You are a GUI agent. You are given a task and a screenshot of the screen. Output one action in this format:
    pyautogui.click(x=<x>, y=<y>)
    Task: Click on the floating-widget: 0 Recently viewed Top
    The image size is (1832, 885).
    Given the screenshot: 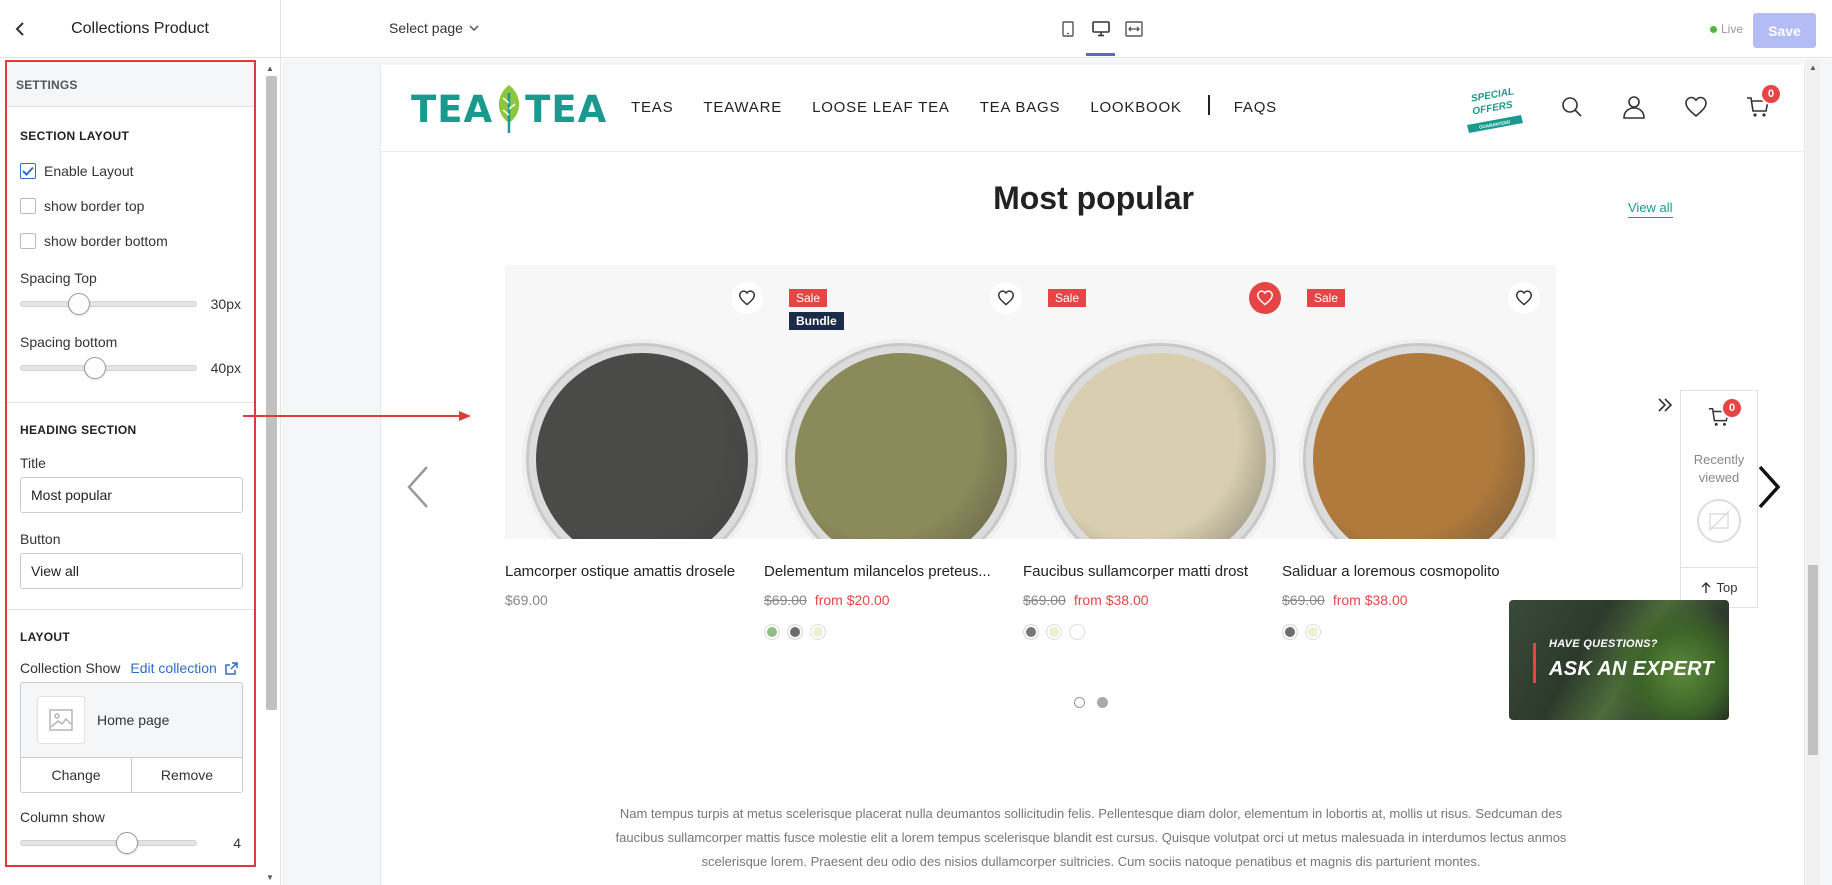 What is the action you would take?
    pyautogui.click(x=1704, y=499)
    